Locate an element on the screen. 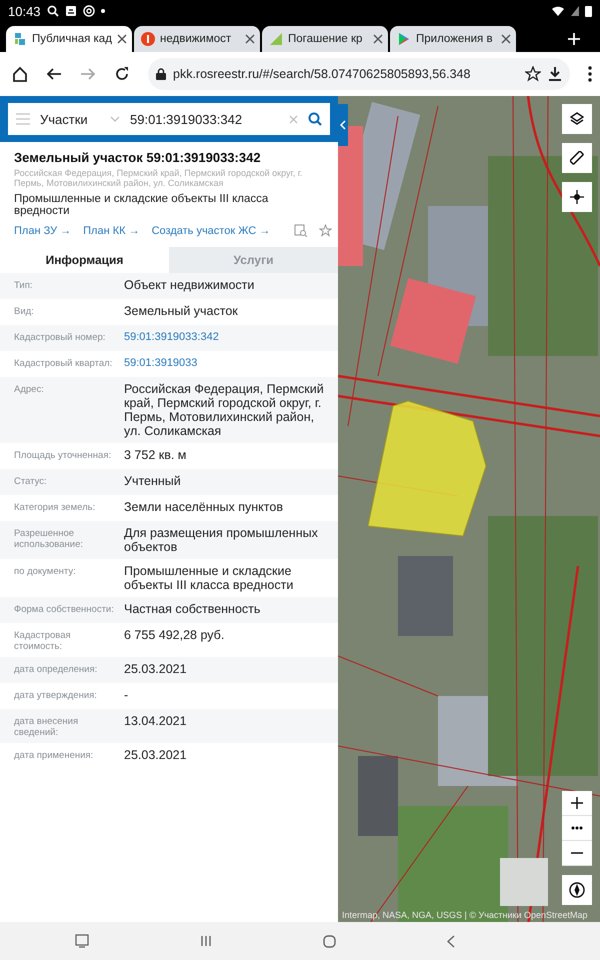 The height and width of the screenshot is (960, 600). dot-icon is located at coordinates (102, 11).